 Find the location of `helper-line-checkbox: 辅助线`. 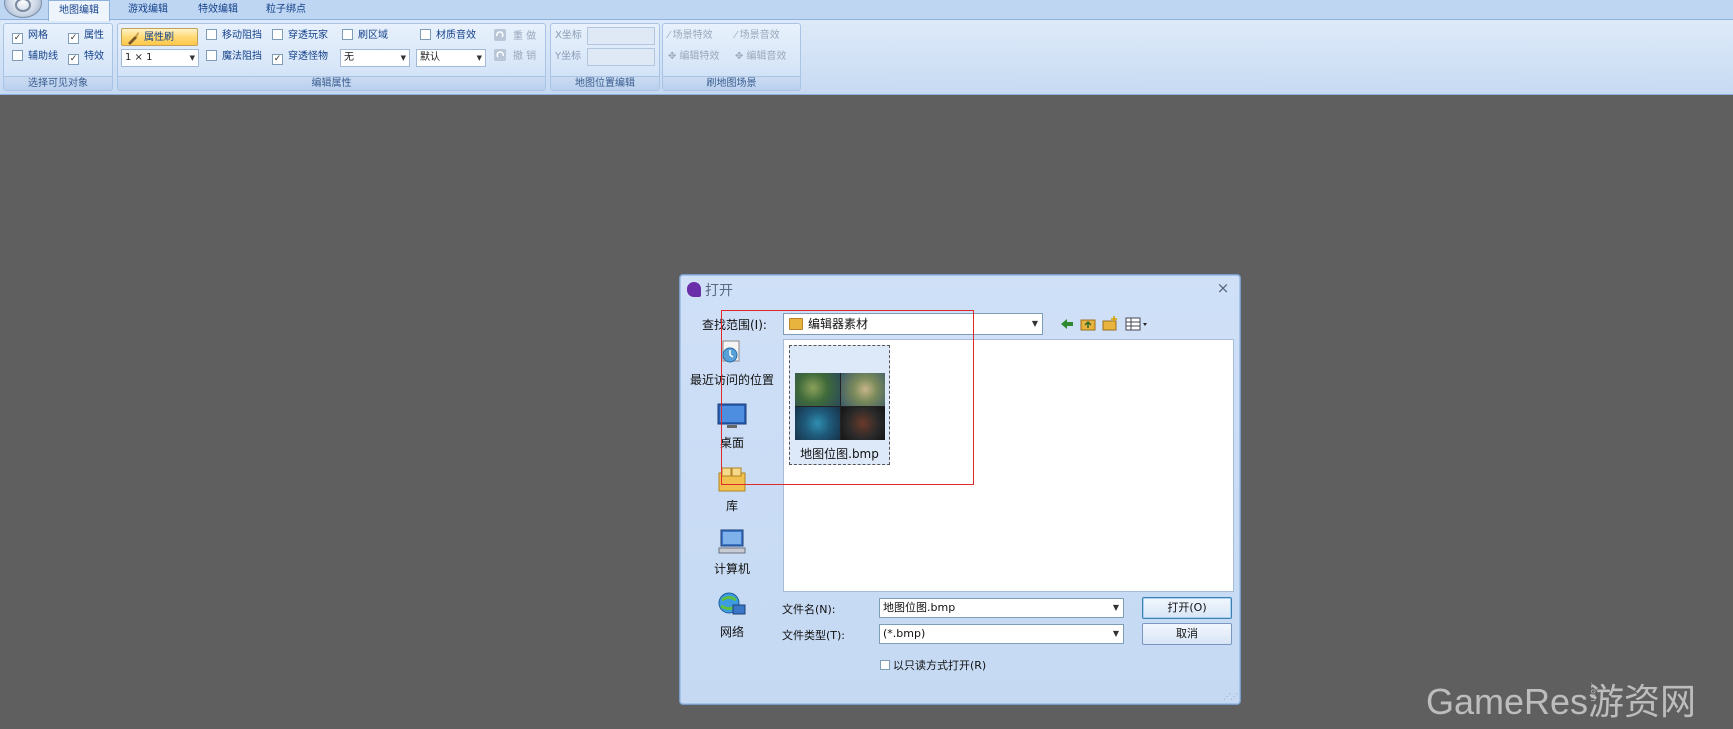

helper-line-checkbox: 辅助线 is located at coordinates (35, 57).